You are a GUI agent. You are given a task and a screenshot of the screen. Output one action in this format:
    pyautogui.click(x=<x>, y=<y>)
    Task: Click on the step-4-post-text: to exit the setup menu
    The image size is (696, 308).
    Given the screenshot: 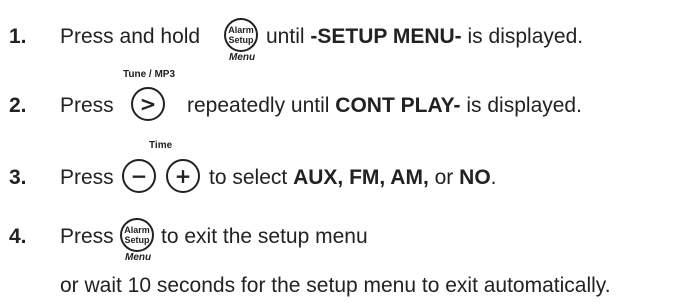 What is the action you would take?
    pyautogui.click(x=264, y=236)
    